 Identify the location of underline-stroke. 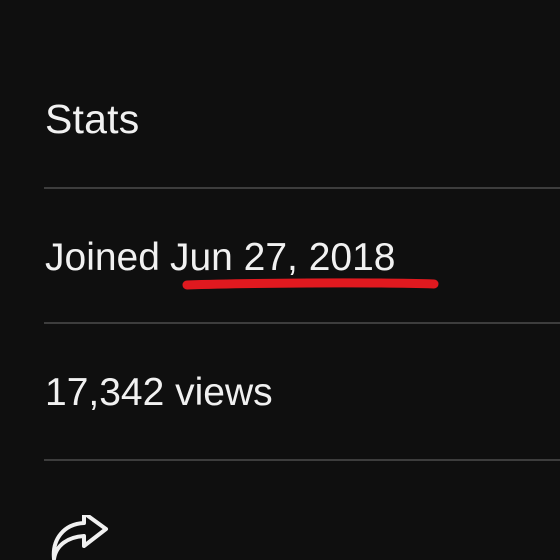
(310, 284).